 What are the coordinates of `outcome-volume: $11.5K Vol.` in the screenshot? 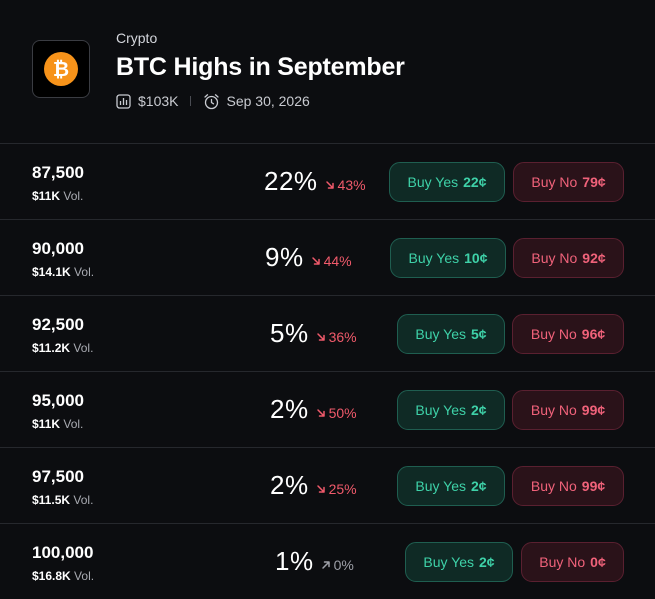 It's located at (62, 500).